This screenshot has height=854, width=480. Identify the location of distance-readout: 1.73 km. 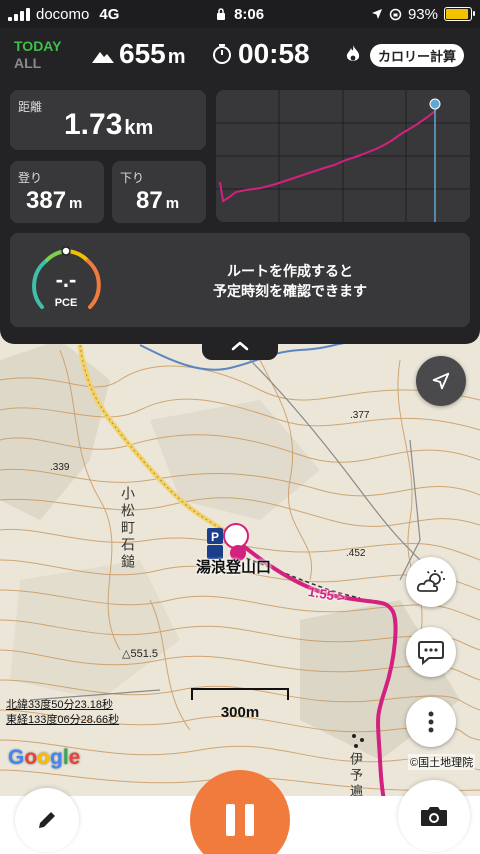
(108, 125).